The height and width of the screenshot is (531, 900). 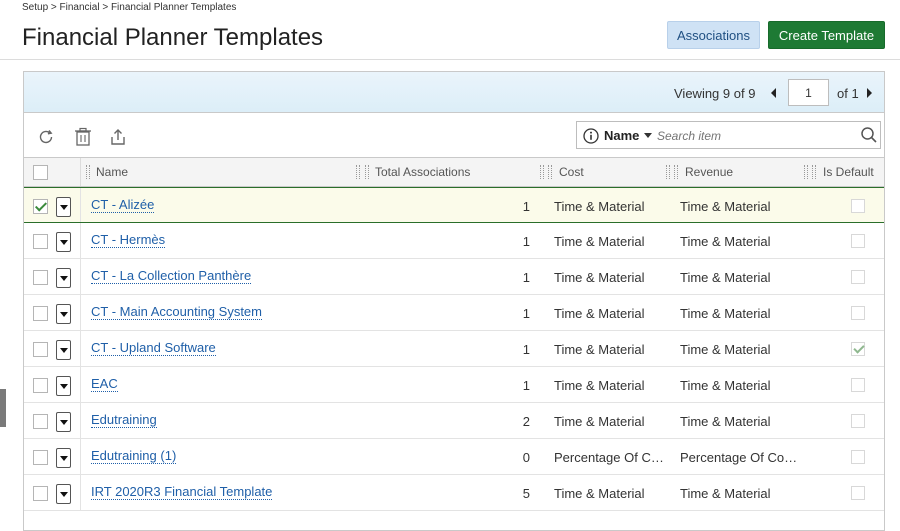 I want to click on previous-page-icon, so click(x=773, y=93).